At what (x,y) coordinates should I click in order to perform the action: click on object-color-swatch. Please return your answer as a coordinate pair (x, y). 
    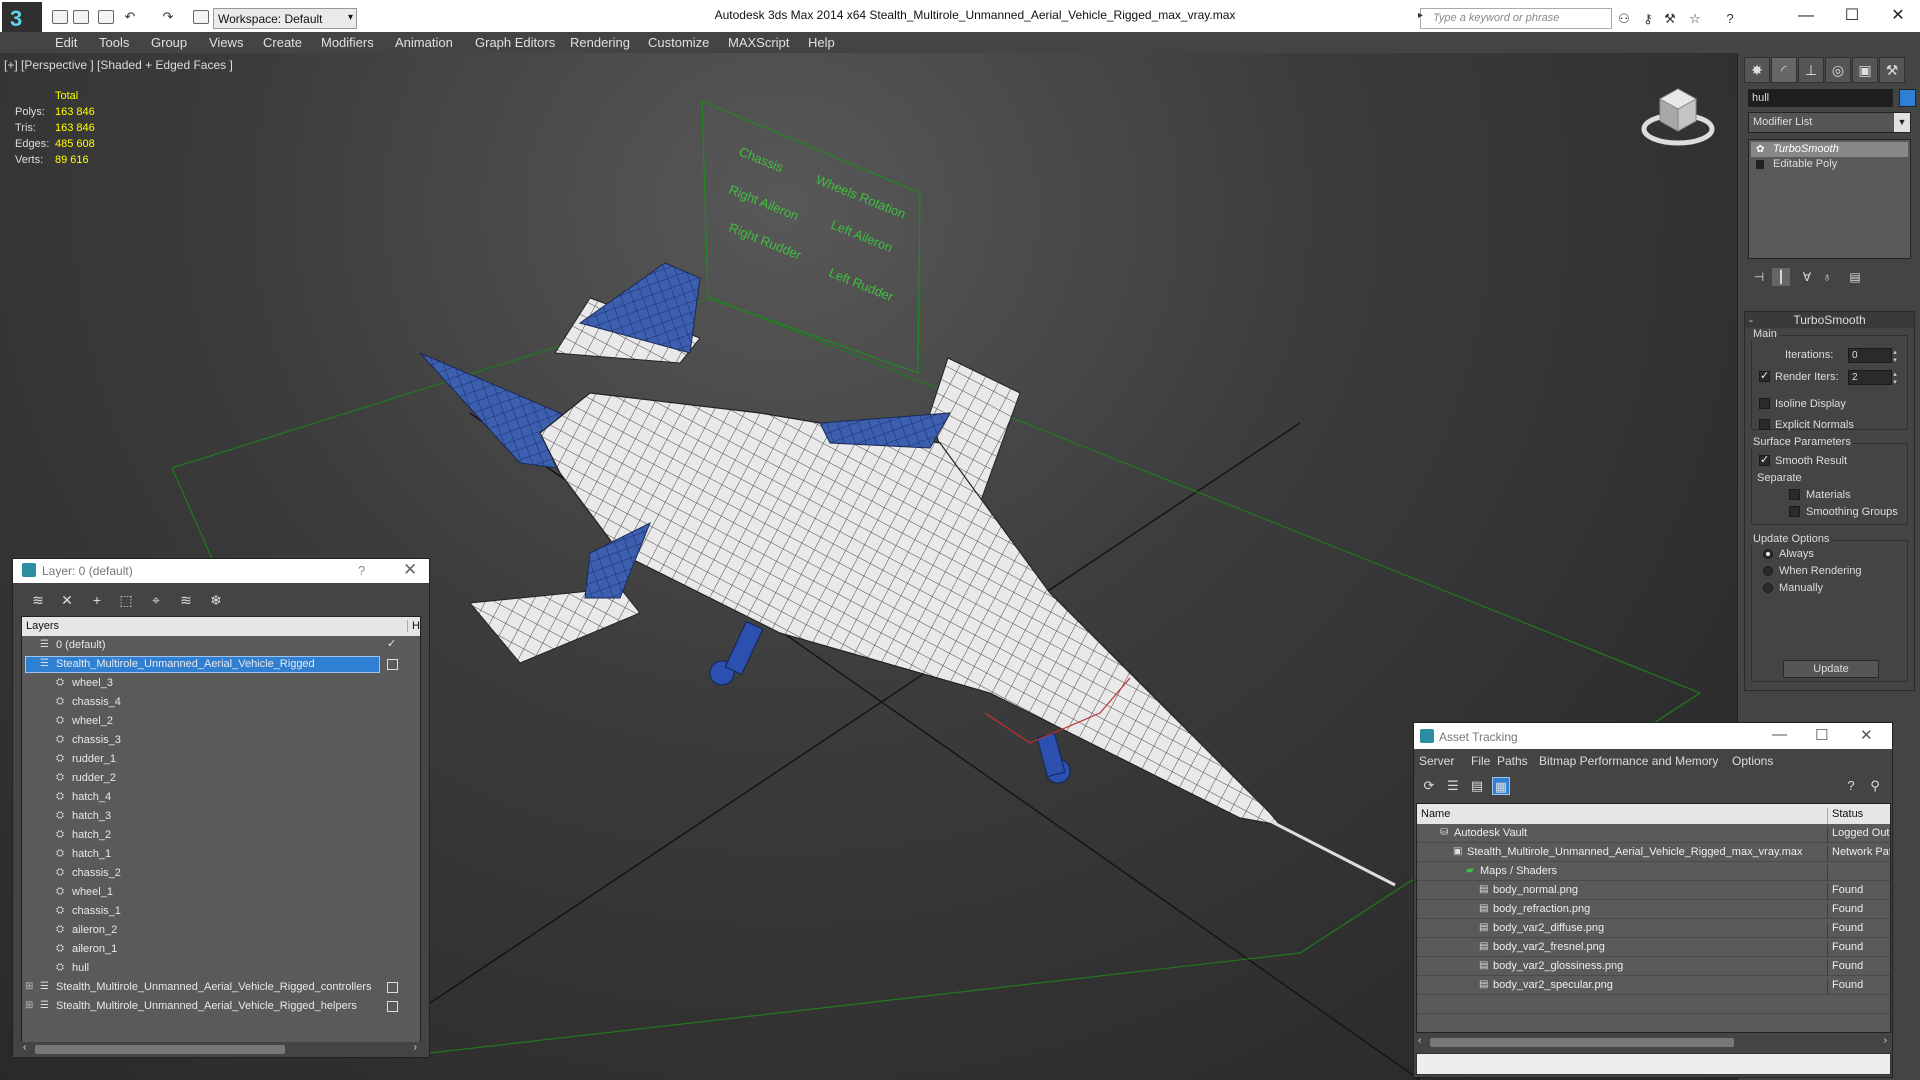
    Looking at the image, I should click on (1907, 98).